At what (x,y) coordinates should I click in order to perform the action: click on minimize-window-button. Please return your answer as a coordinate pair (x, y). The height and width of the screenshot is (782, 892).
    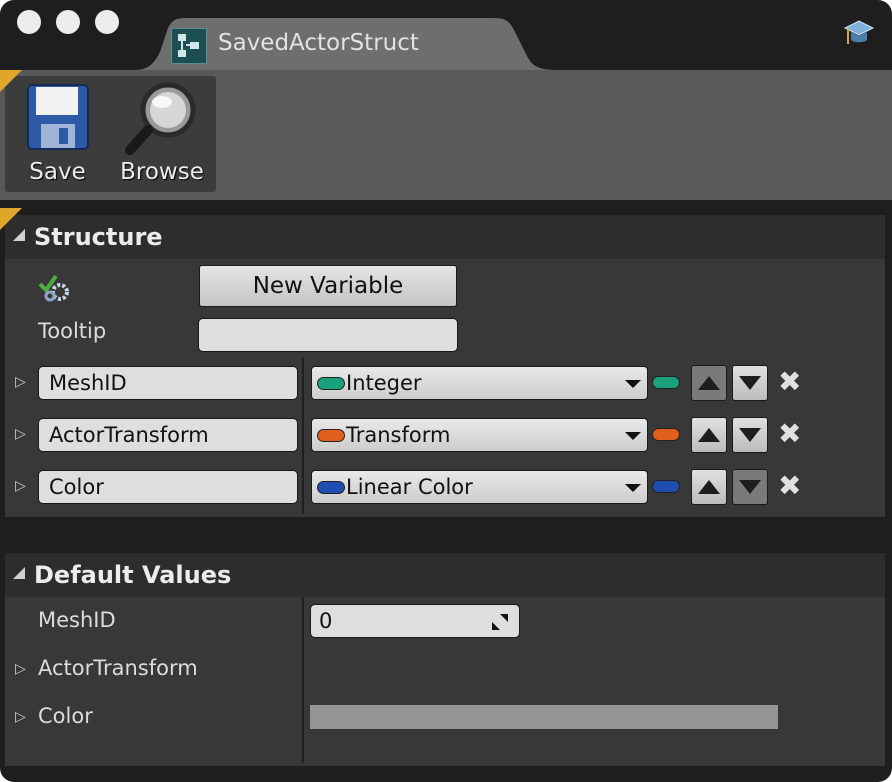
    Looking at the image, I should click on (68, 22).